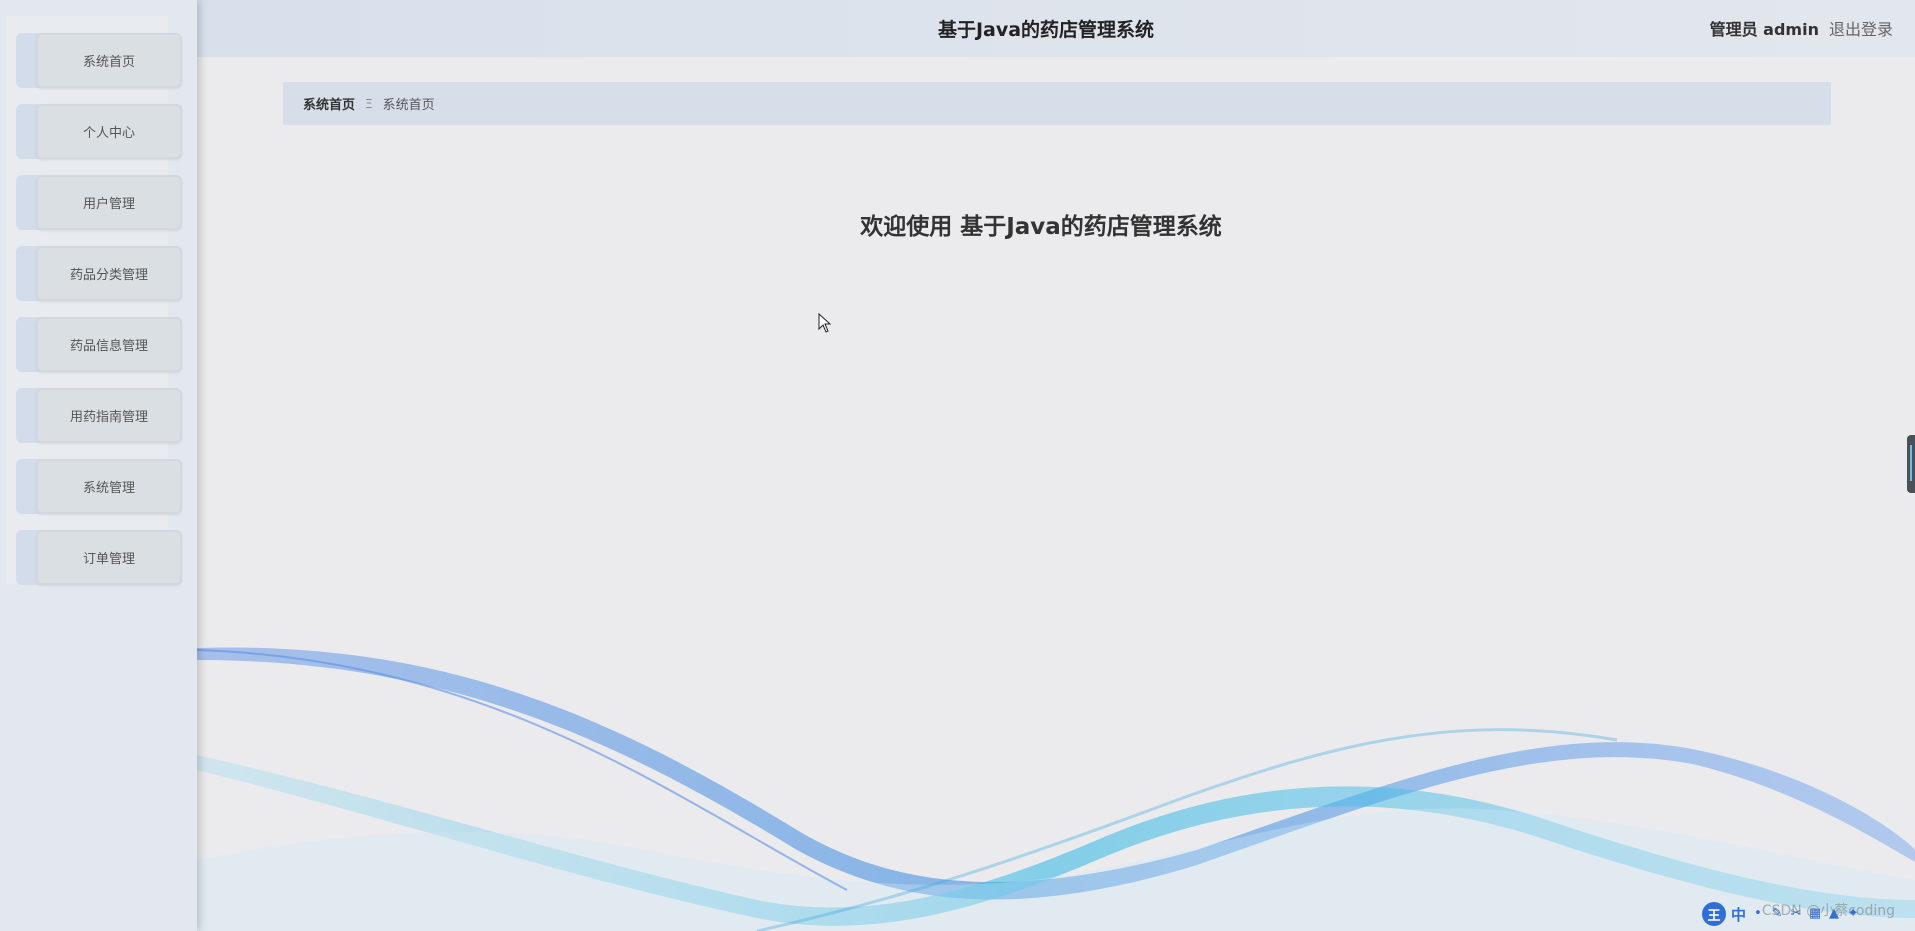 The image size is (1915, 931). What do you see at coordinates (109, 344) in the screenshot?
I see `sidebar-item-label: 药品信息管理` at bounding box center [109, 344].